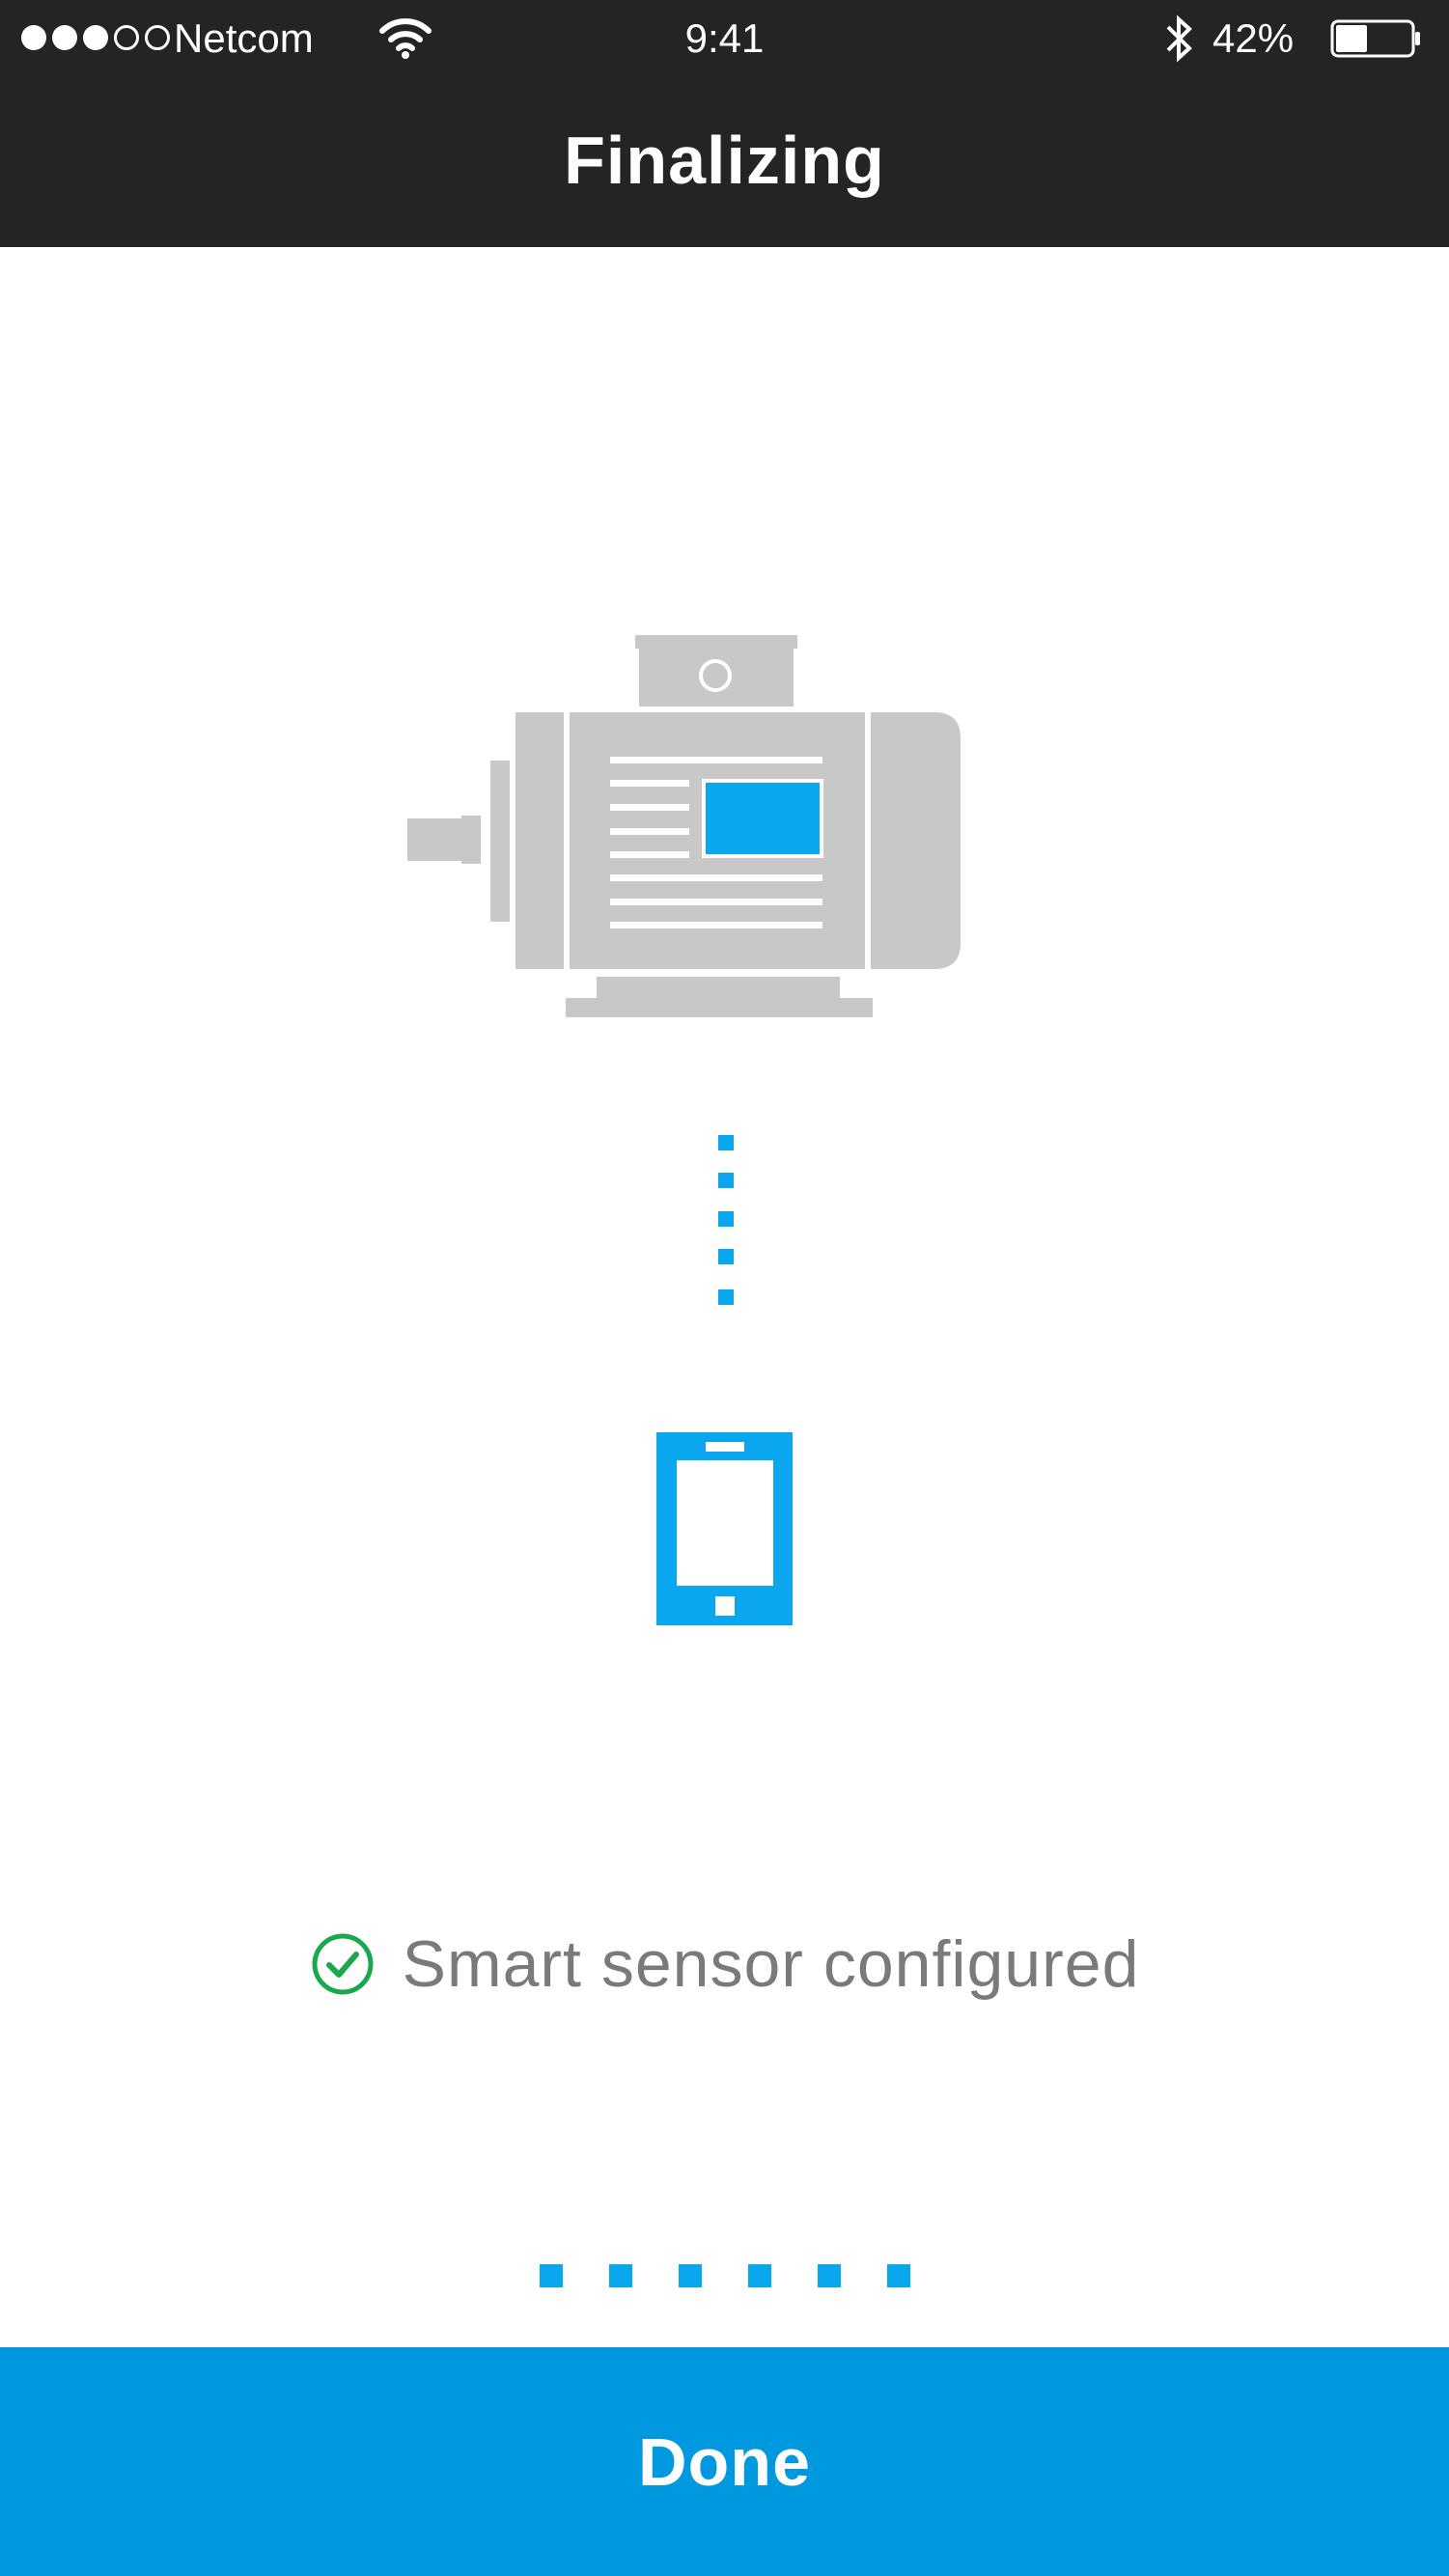 This screenshot has height=2576, width=1449. Describe the element at coordinates (724, 1528) in the screenshot. I see `smartphone-icon` at that location.